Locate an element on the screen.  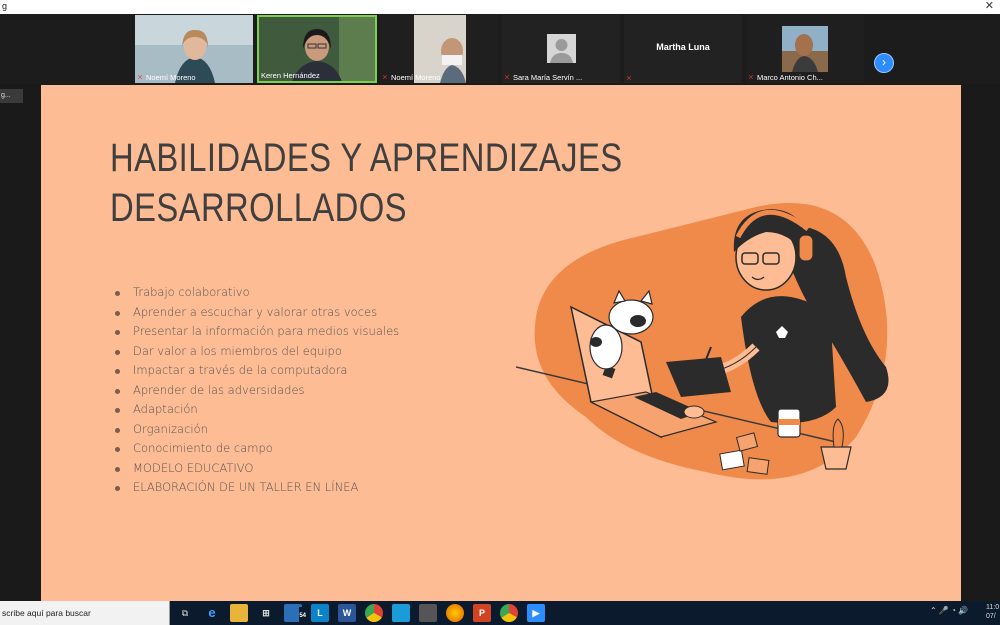
participant-name-display: Martha Luna is located at coordinates (683, 47).